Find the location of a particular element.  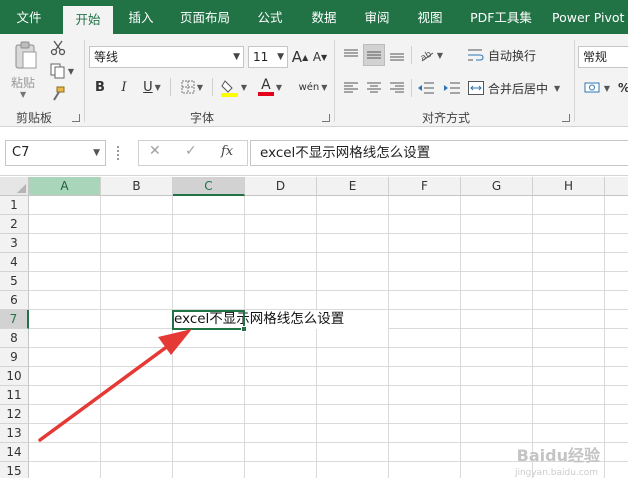

align-center-button is located at coordinates (374, 88).